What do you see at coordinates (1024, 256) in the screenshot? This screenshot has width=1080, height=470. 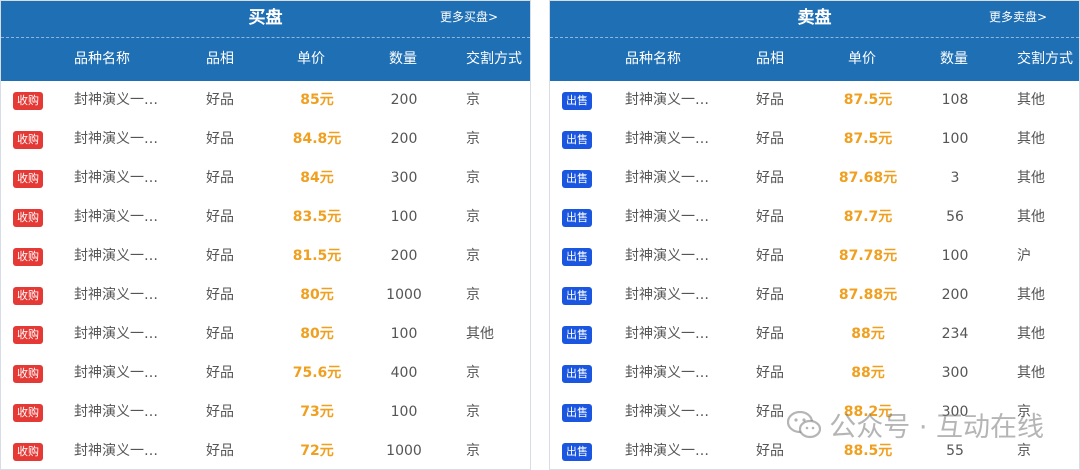 I see `item-delivery: 沪` at bounding box center [1024, 256].